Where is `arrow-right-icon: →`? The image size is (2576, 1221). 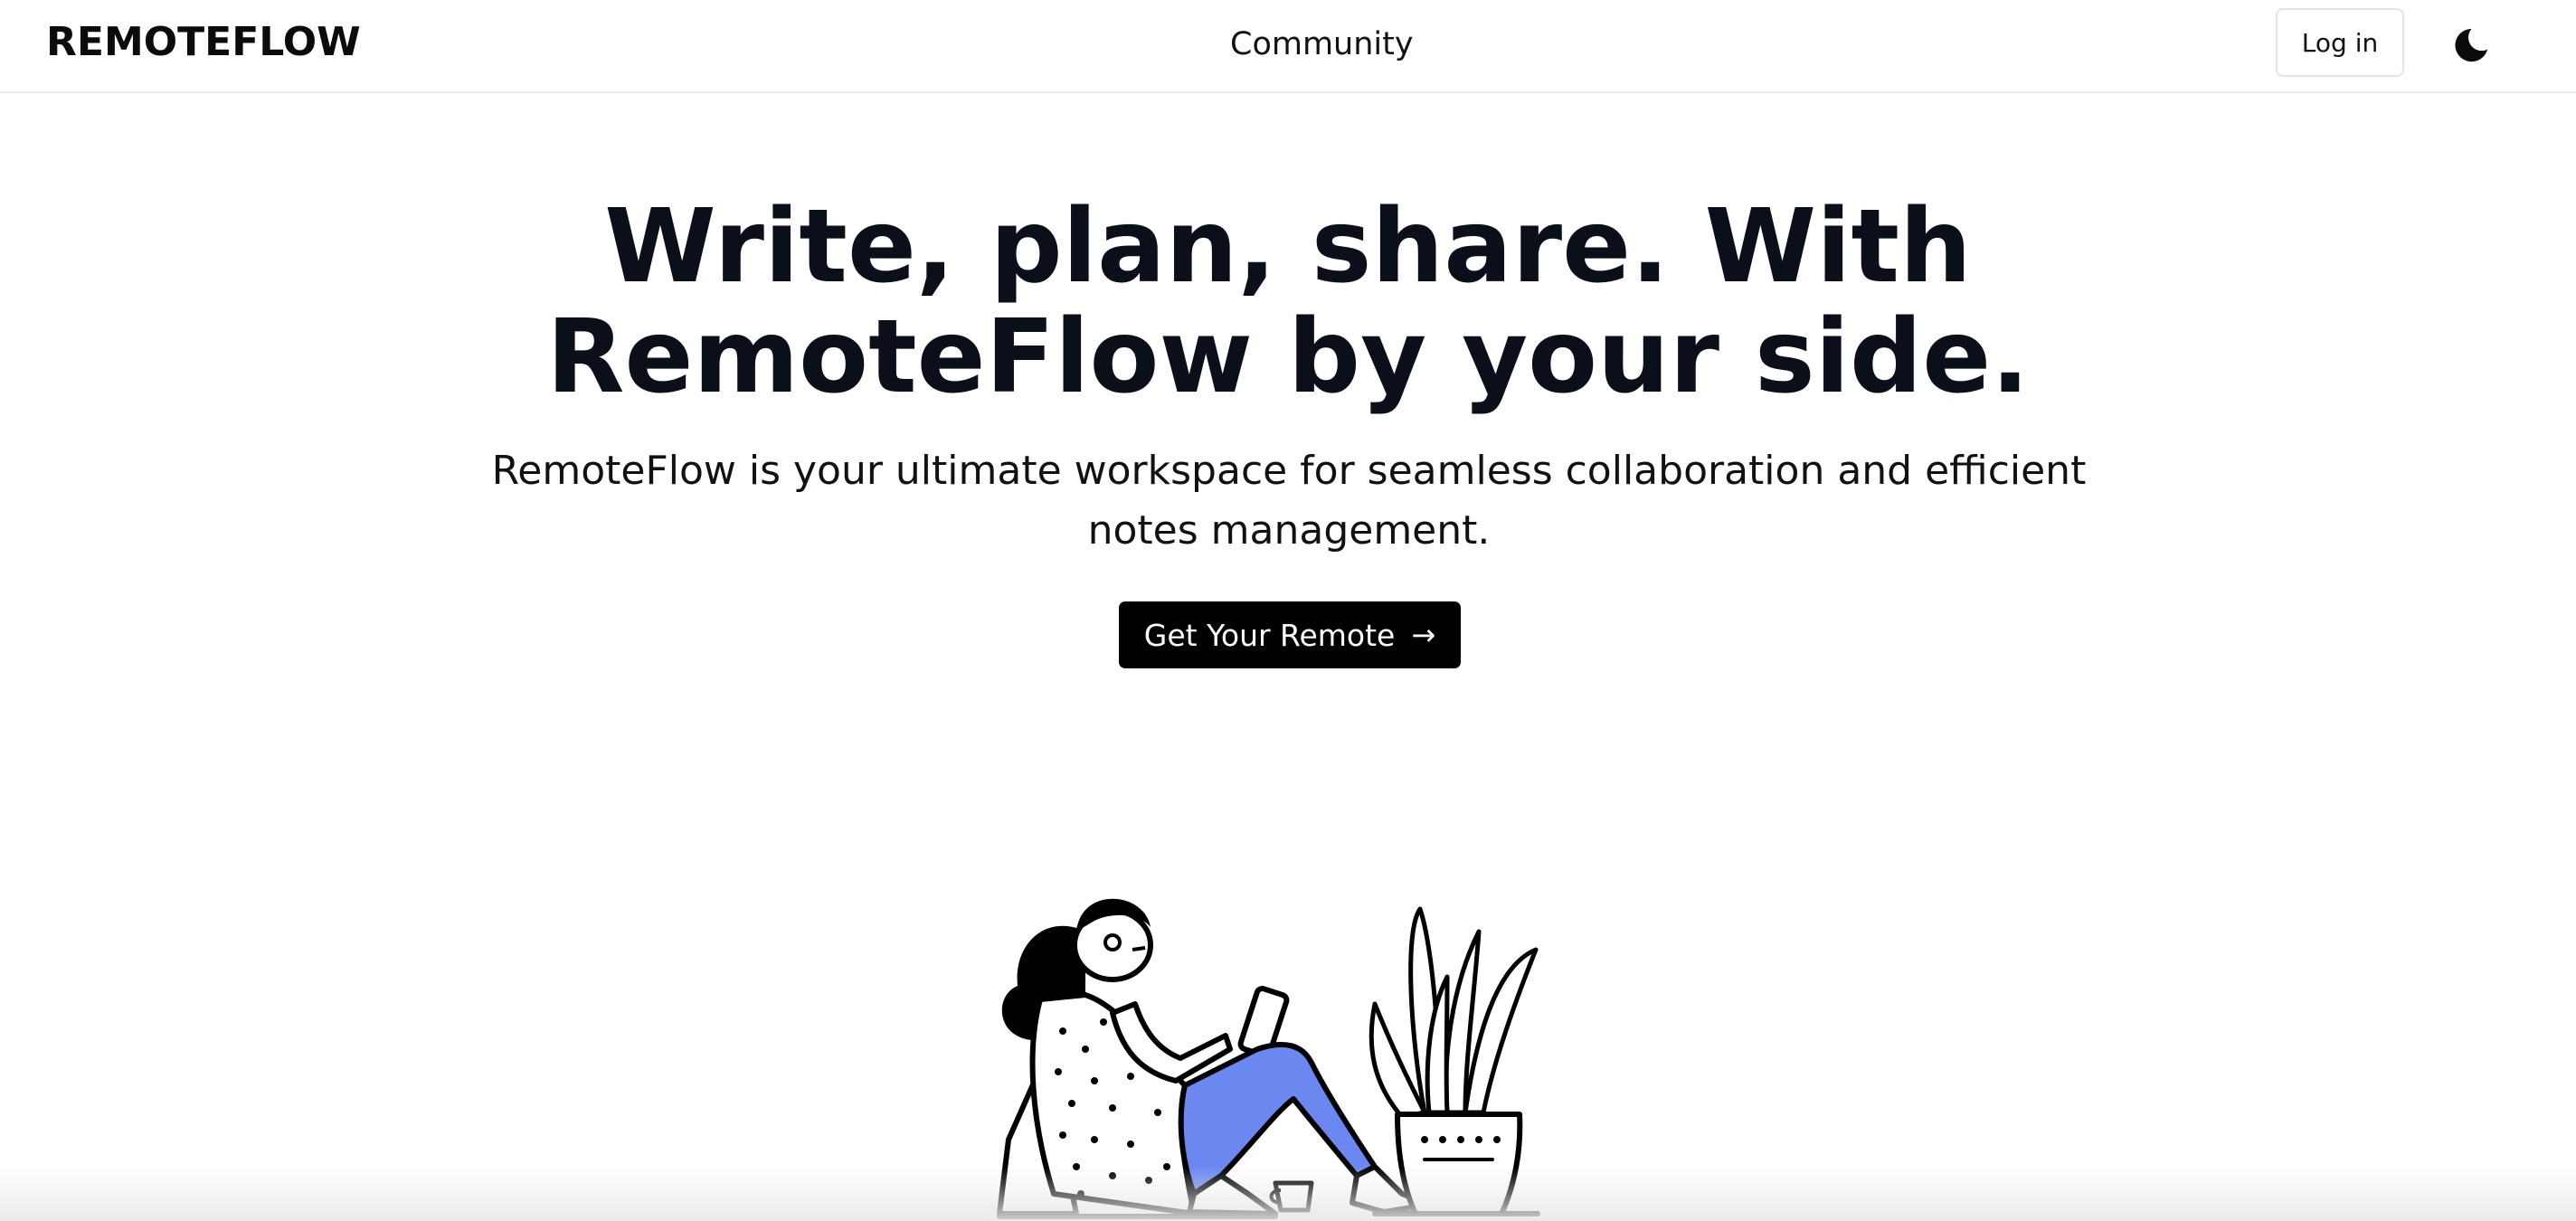
arrow-right-icon: → is located at coordinates (1423, 635).